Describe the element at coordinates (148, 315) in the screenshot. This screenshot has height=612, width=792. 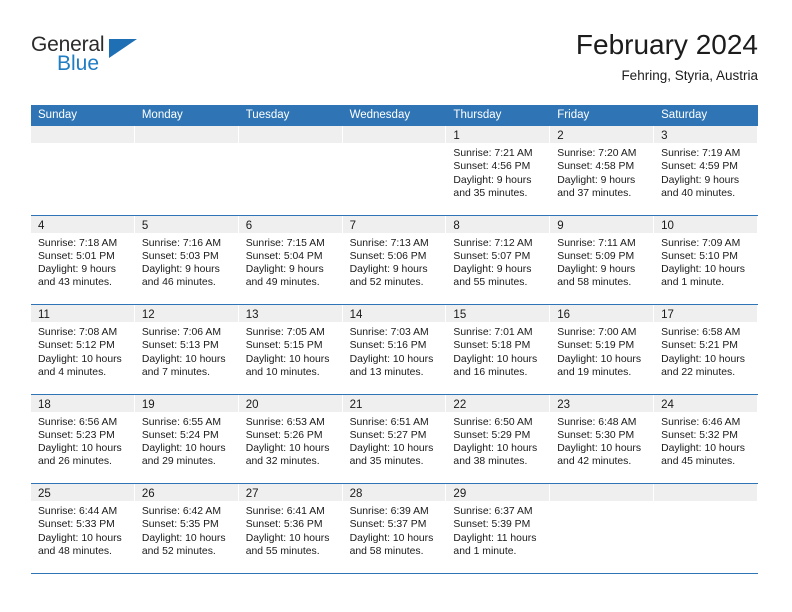
I see `day-number: 12` at that location.